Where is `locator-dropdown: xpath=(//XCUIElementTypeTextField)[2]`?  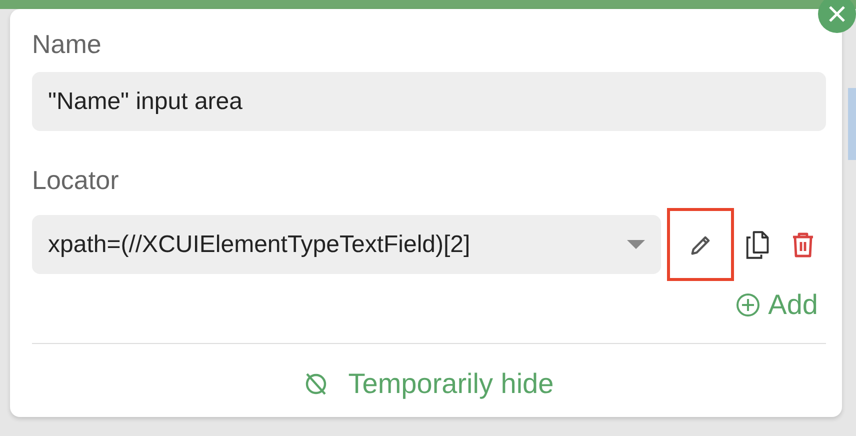 locator-dropdown: xpath=(//XCUIElementTypeTextField)[2] is located at coordinates (346, 244).